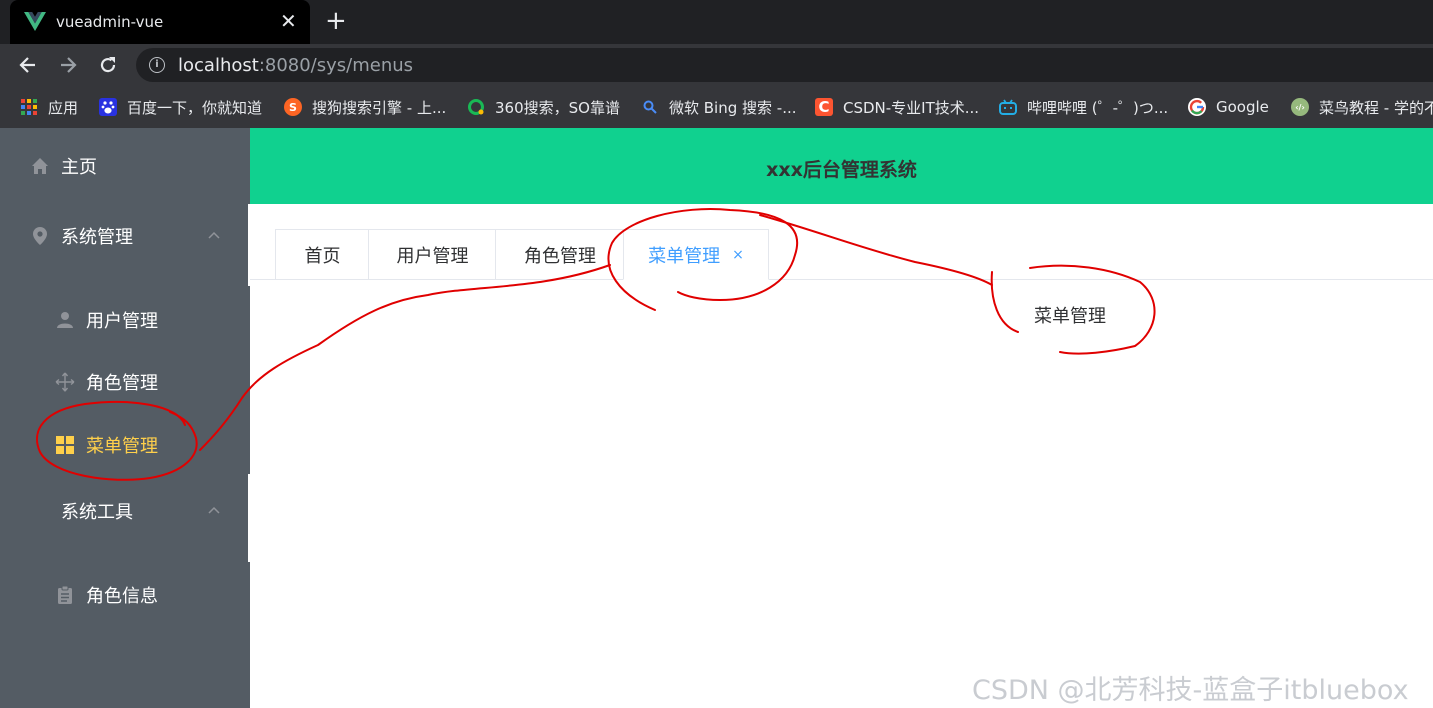  I want to click on baidu-icon, so click(108, 107).